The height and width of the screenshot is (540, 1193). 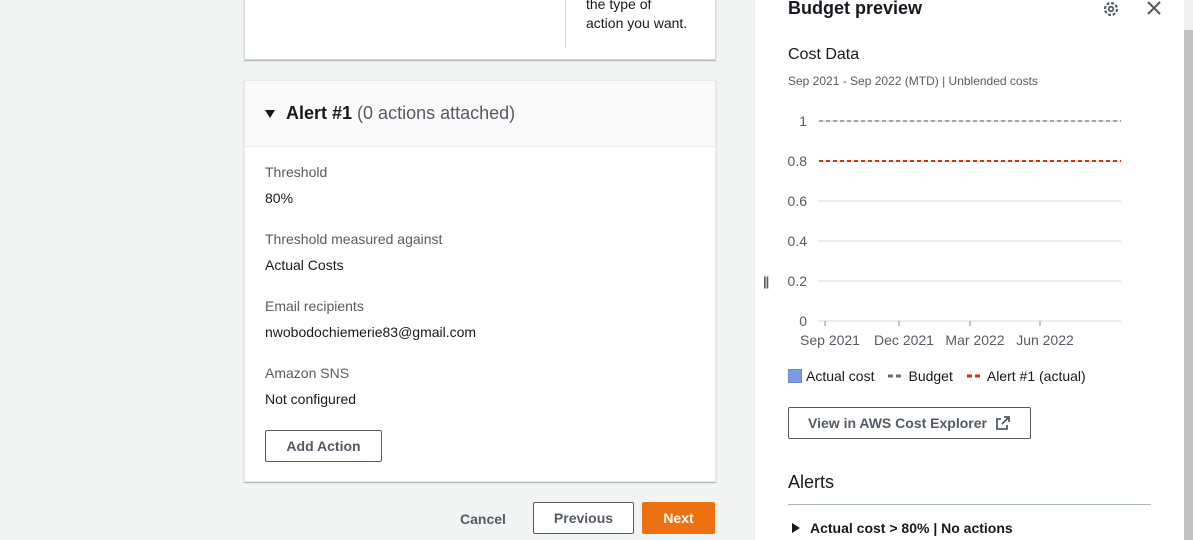 I want to click on x-tick-label: Mar 2022, so click(x=974, y=340).